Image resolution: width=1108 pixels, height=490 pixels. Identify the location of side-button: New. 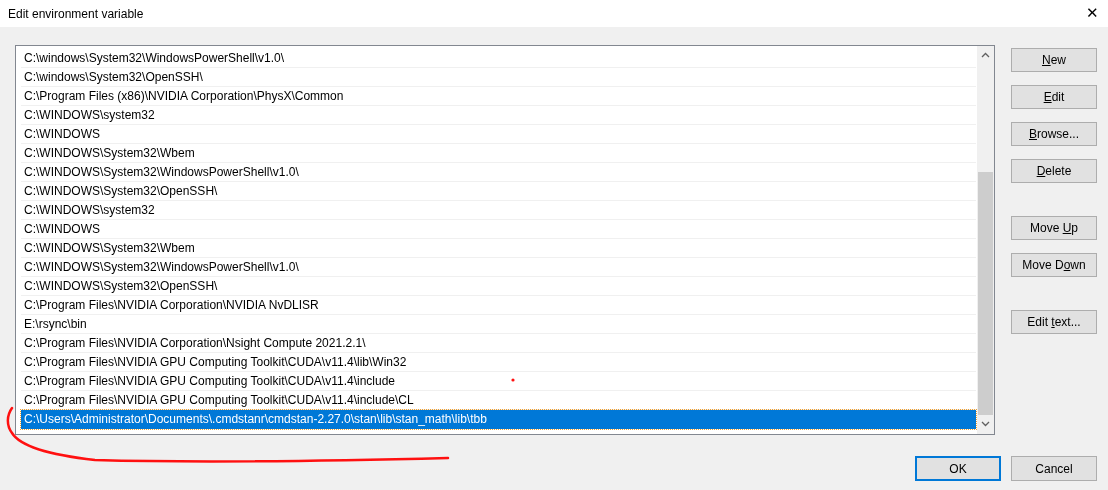
(1054, 60).